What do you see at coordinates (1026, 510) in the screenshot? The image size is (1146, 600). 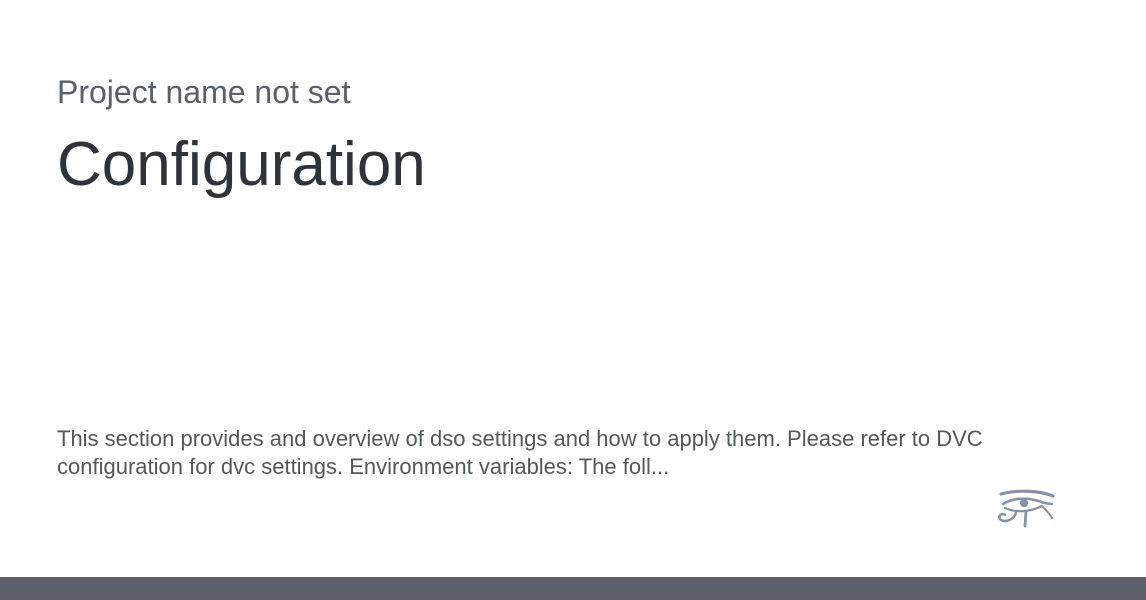 I see `eye-of-horus-icon` at bounding box center [1026, 510].